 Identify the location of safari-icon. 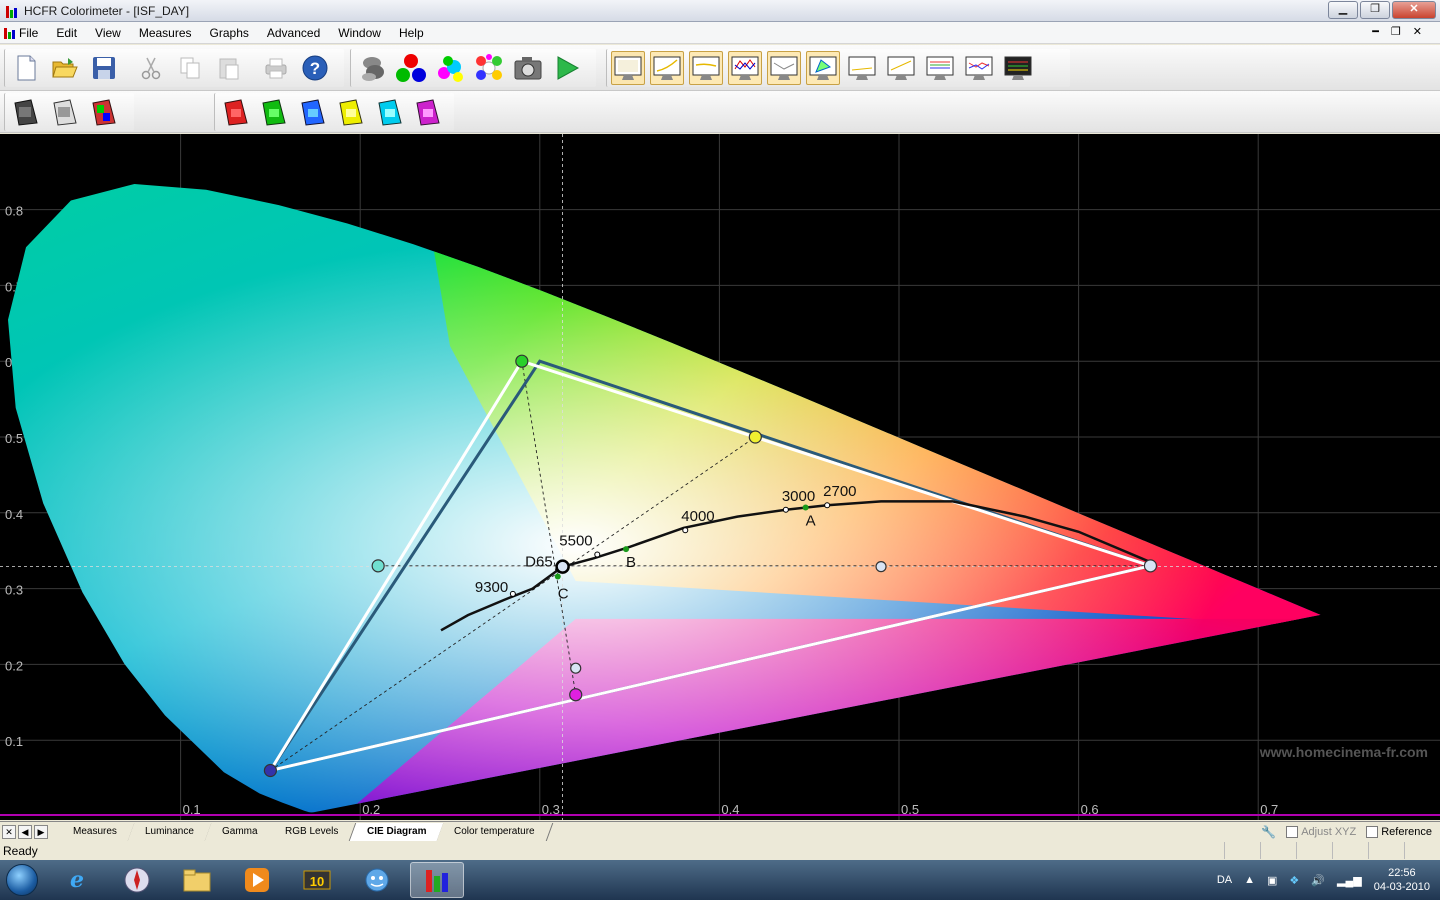
(137, 880).